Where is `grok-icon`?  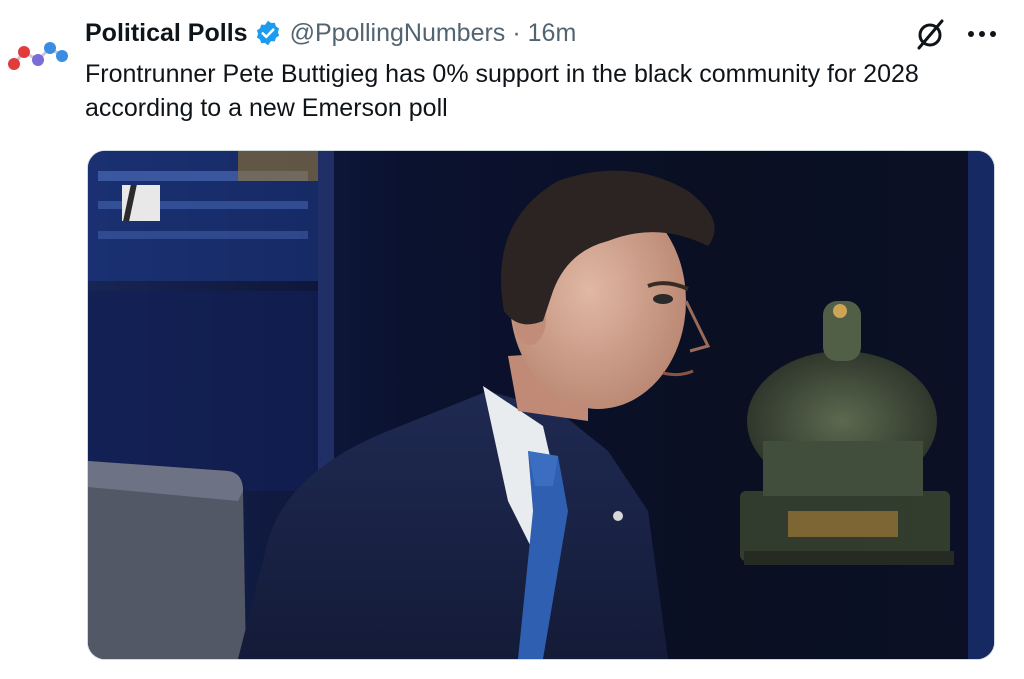 grok-icon is located at coordinates (930, 34).